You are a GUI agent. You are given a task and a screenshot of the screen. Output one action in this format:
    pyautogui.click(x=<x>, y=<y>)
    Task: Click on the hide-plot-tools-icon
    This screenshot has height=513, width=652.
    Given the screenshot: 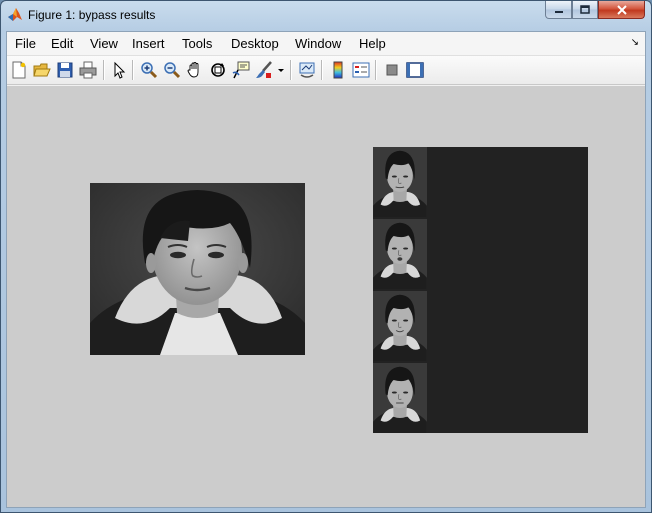 What is the action you would take?
    pyautogui.click(x=392, y=70)
    